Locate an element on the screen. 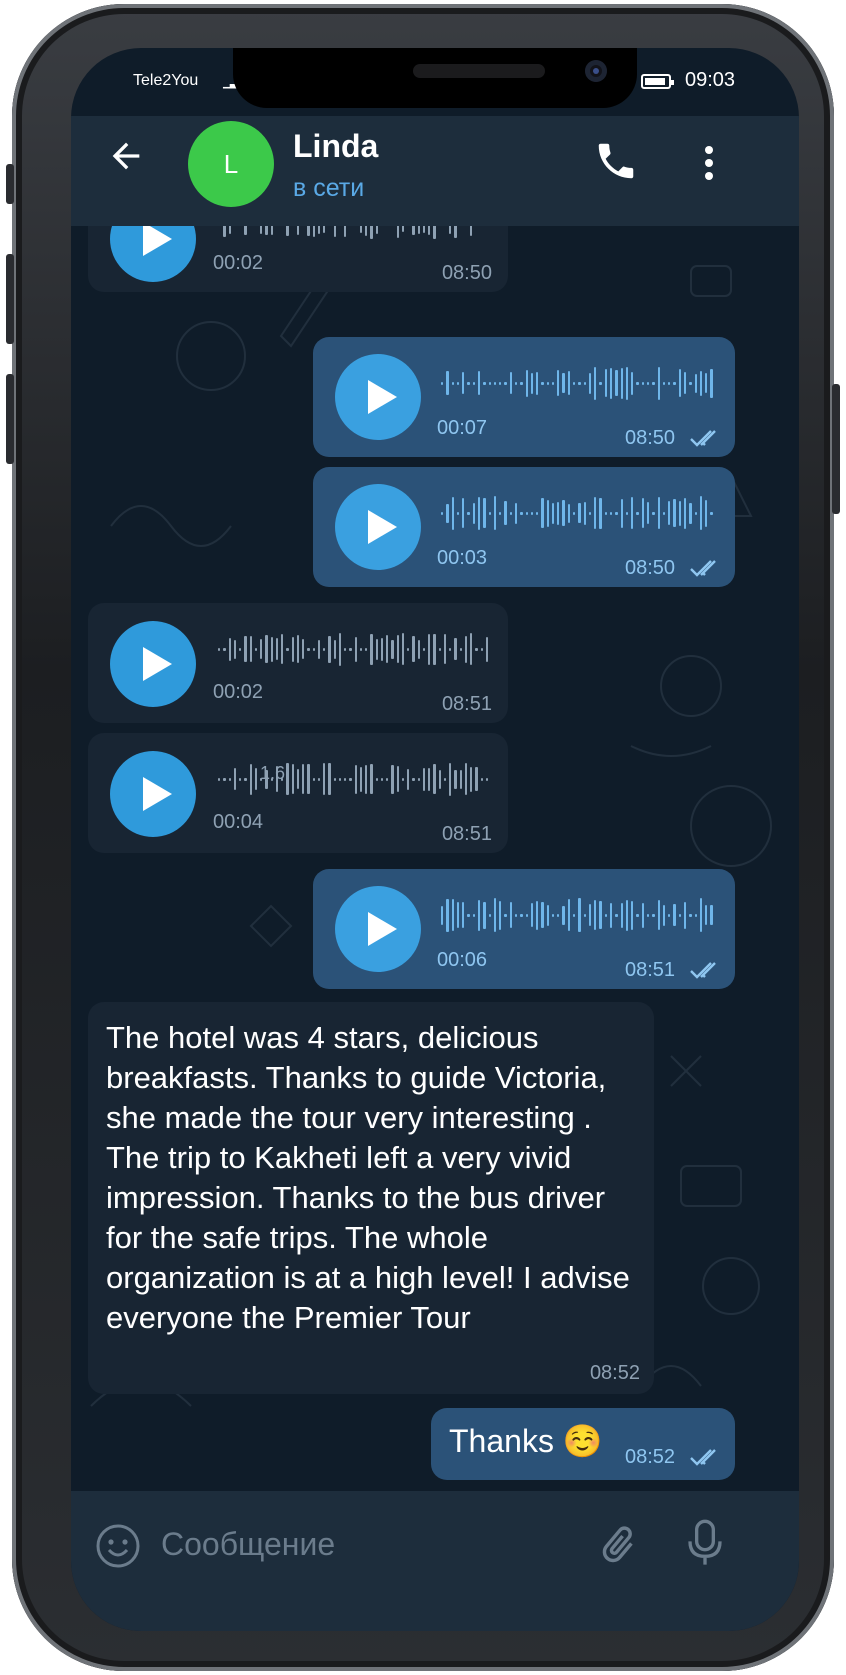 This screenshot has height=1675, width=846. message-input is located at coordinates (366, 1544).